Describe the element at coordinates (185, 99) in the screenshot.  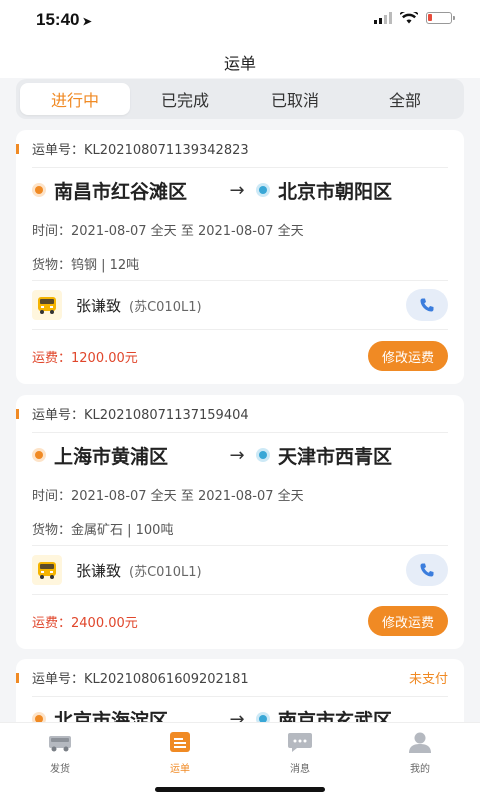
I see `tab-completed: 已完成` at that location.